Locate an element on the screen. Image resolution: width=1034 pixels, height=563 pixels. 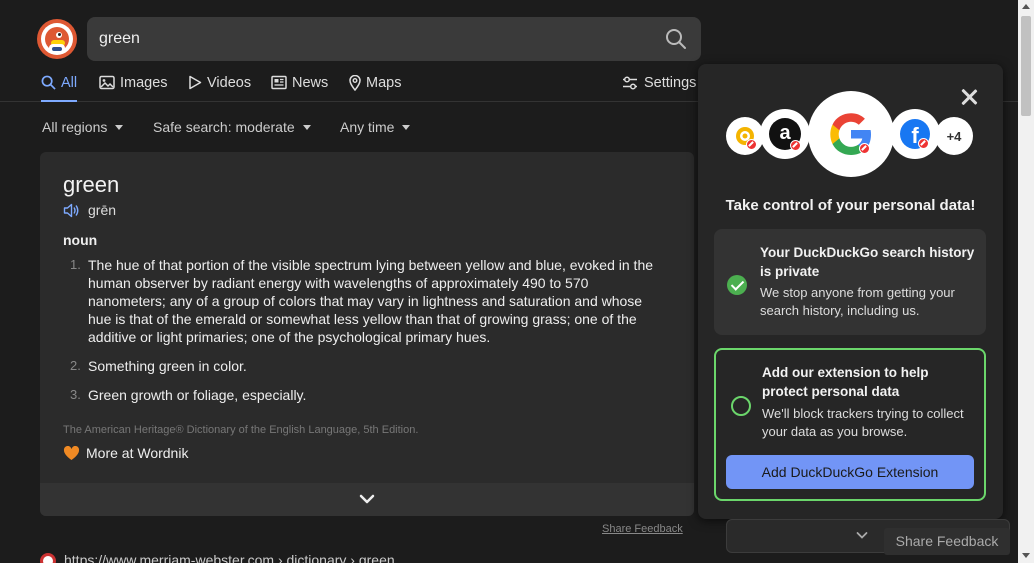
scroll-up-arrow-icon is located at coordinates (1026, 6).